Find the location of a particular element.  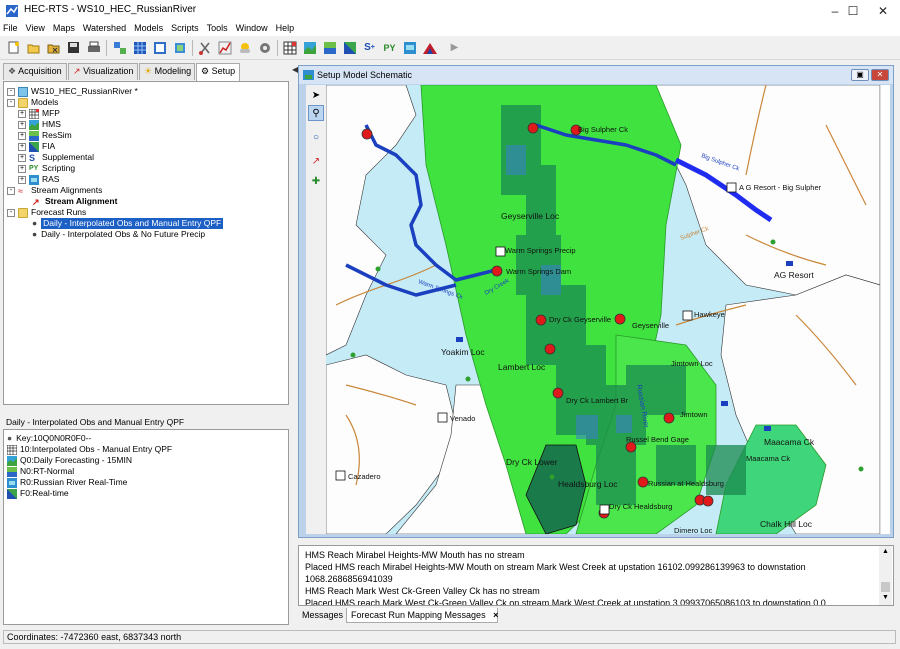

run-icon: ▶ is located at coordinates (454, 47).